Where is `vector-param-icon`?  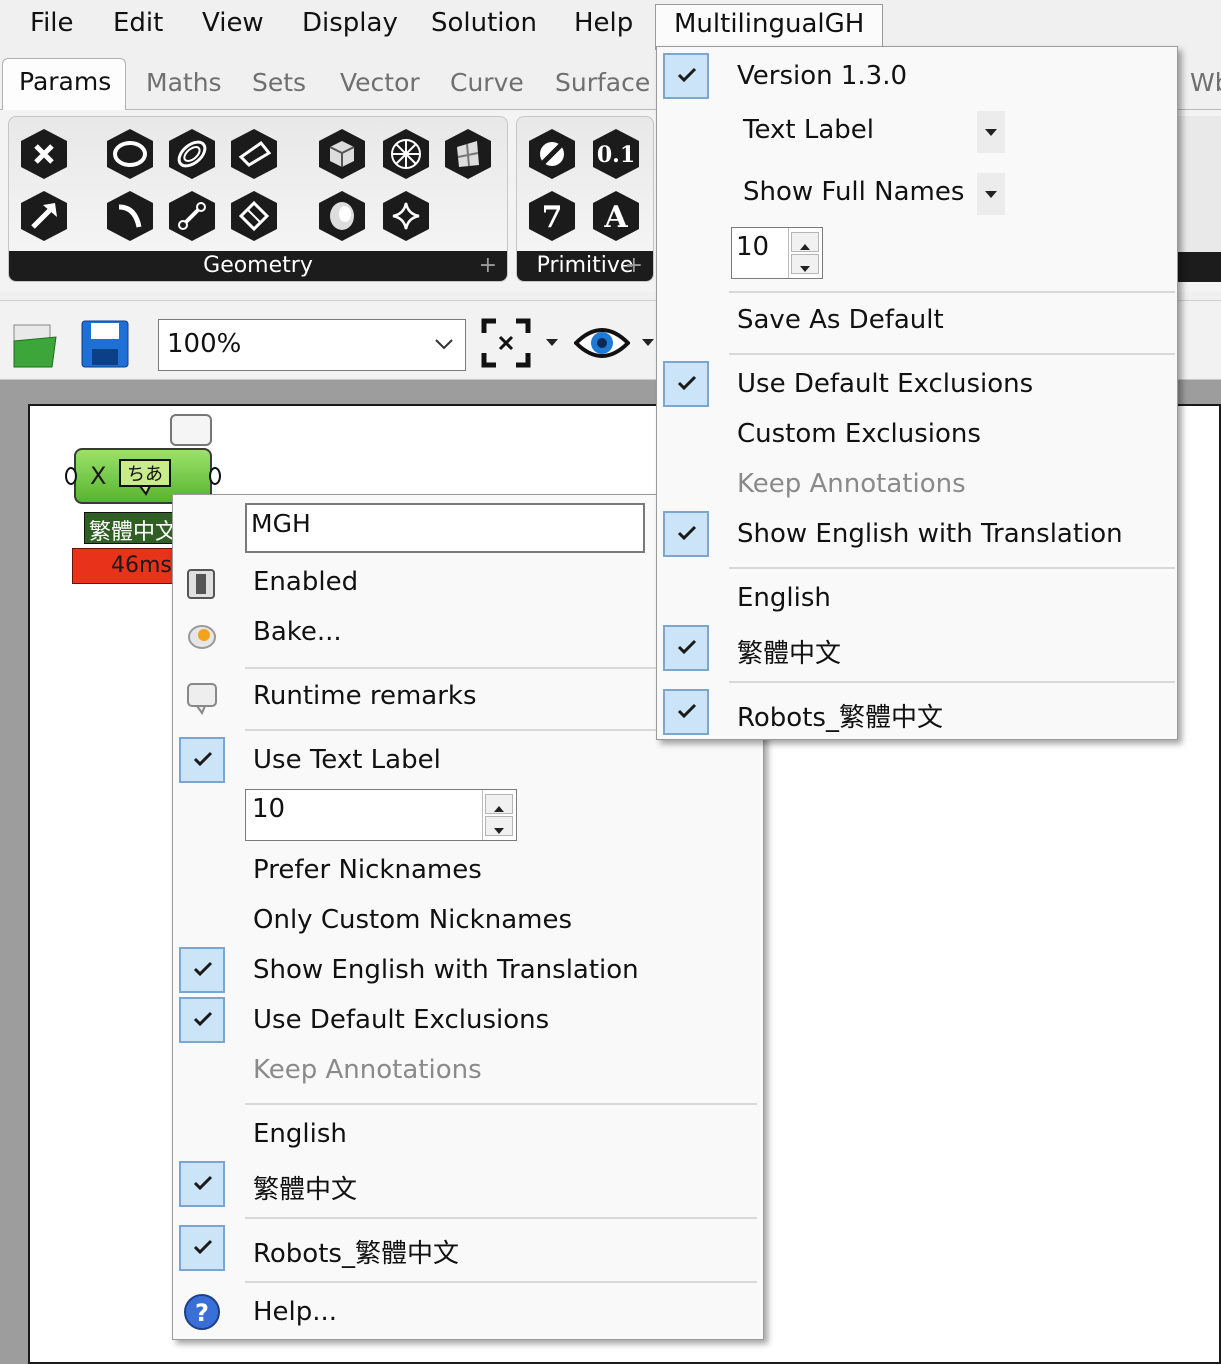
vector-param-icon is located at coordinates (44, 216).